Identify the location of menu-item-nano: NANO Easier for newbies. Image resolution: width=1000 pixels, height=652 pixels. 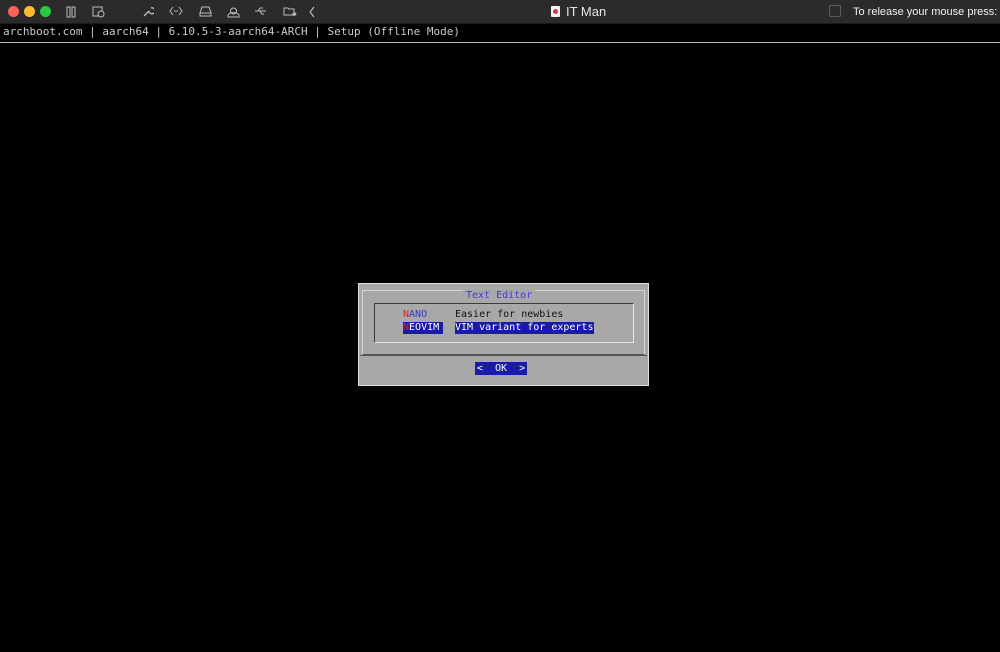
(483, 315).